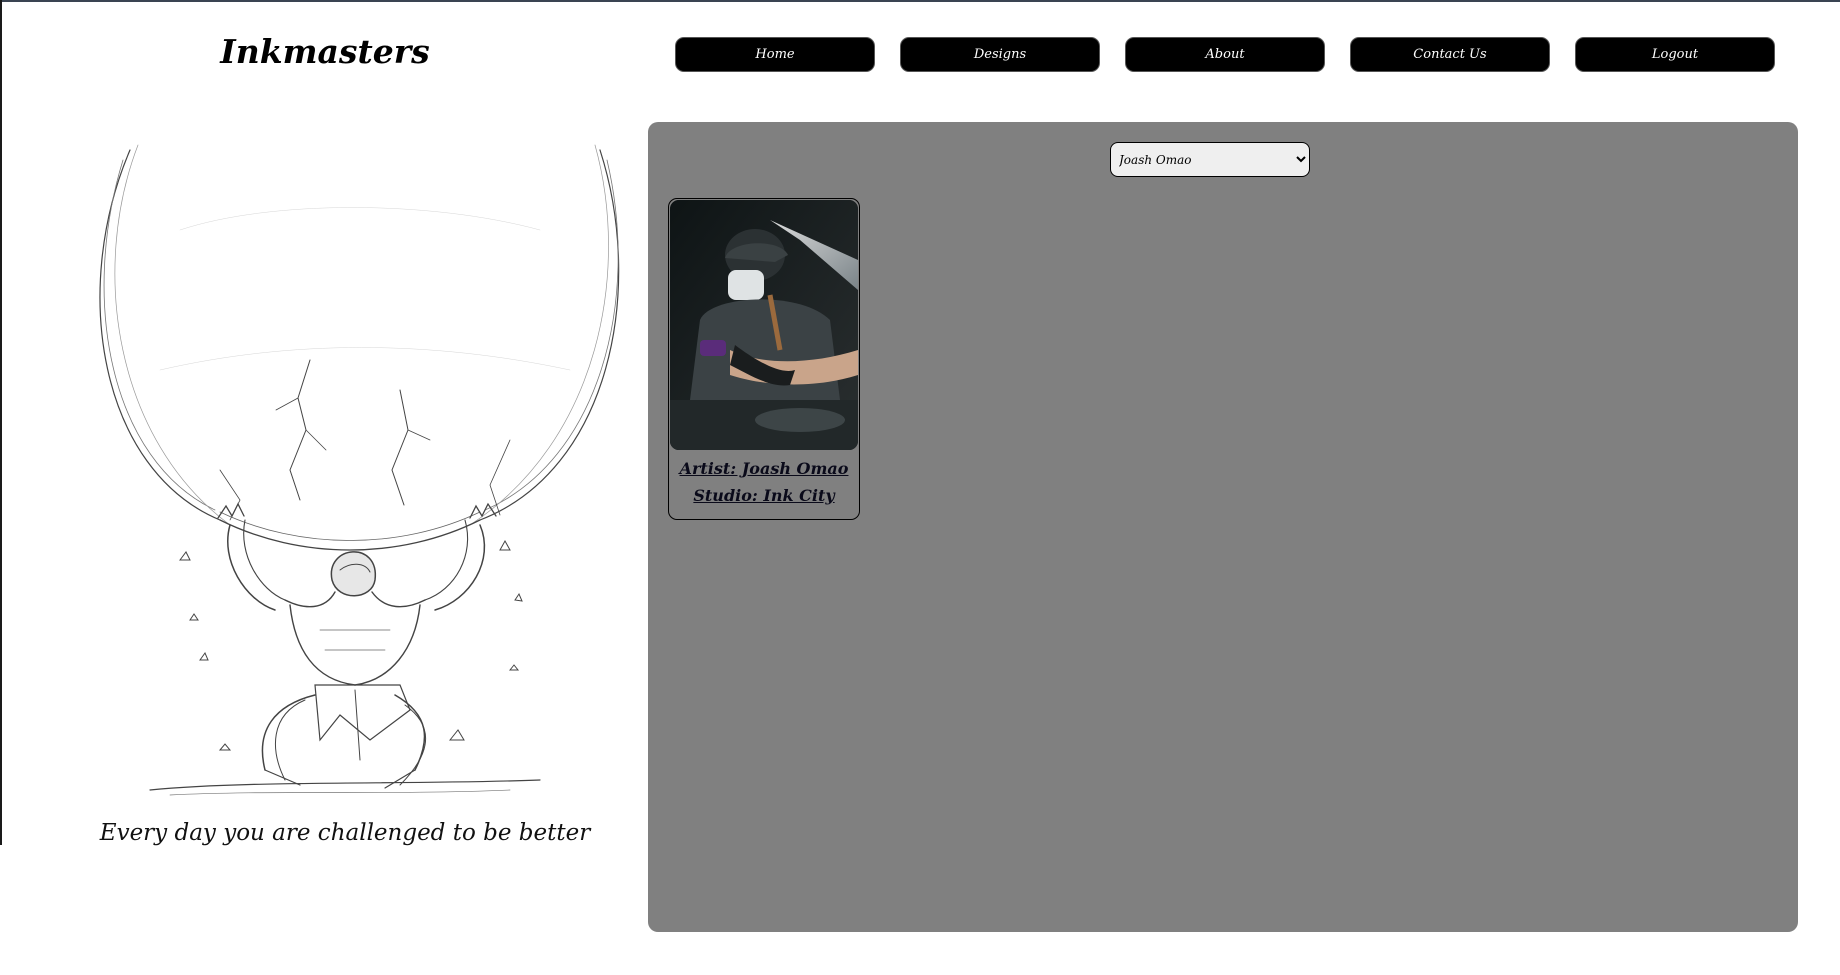  What do you see at coordinates (920, 1) in the screenshot?
I see `window-top-border` at bounding box center [920, 1].